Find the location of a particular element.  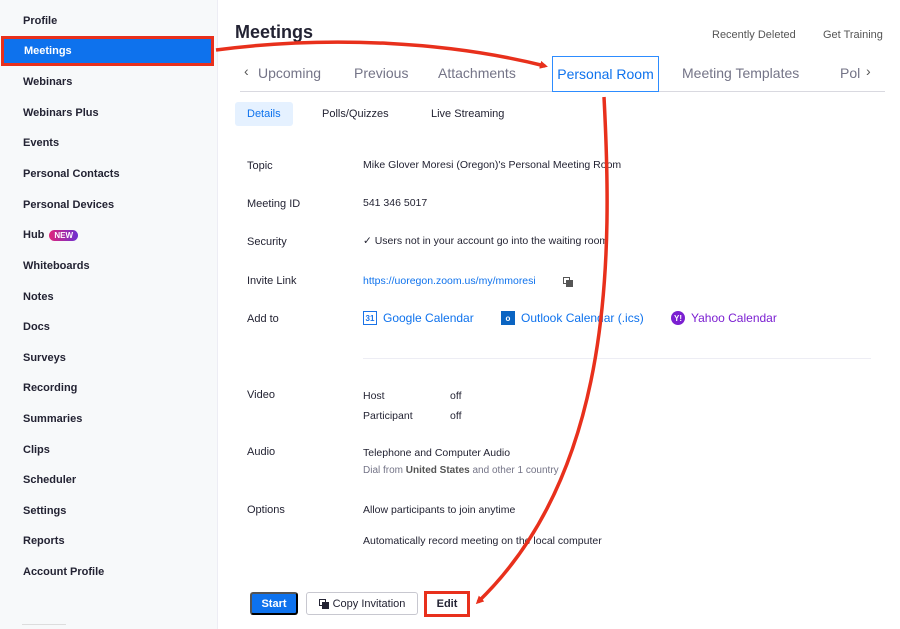

sidebar-item-meetings: Meetings is located at coordinates (107, 51).